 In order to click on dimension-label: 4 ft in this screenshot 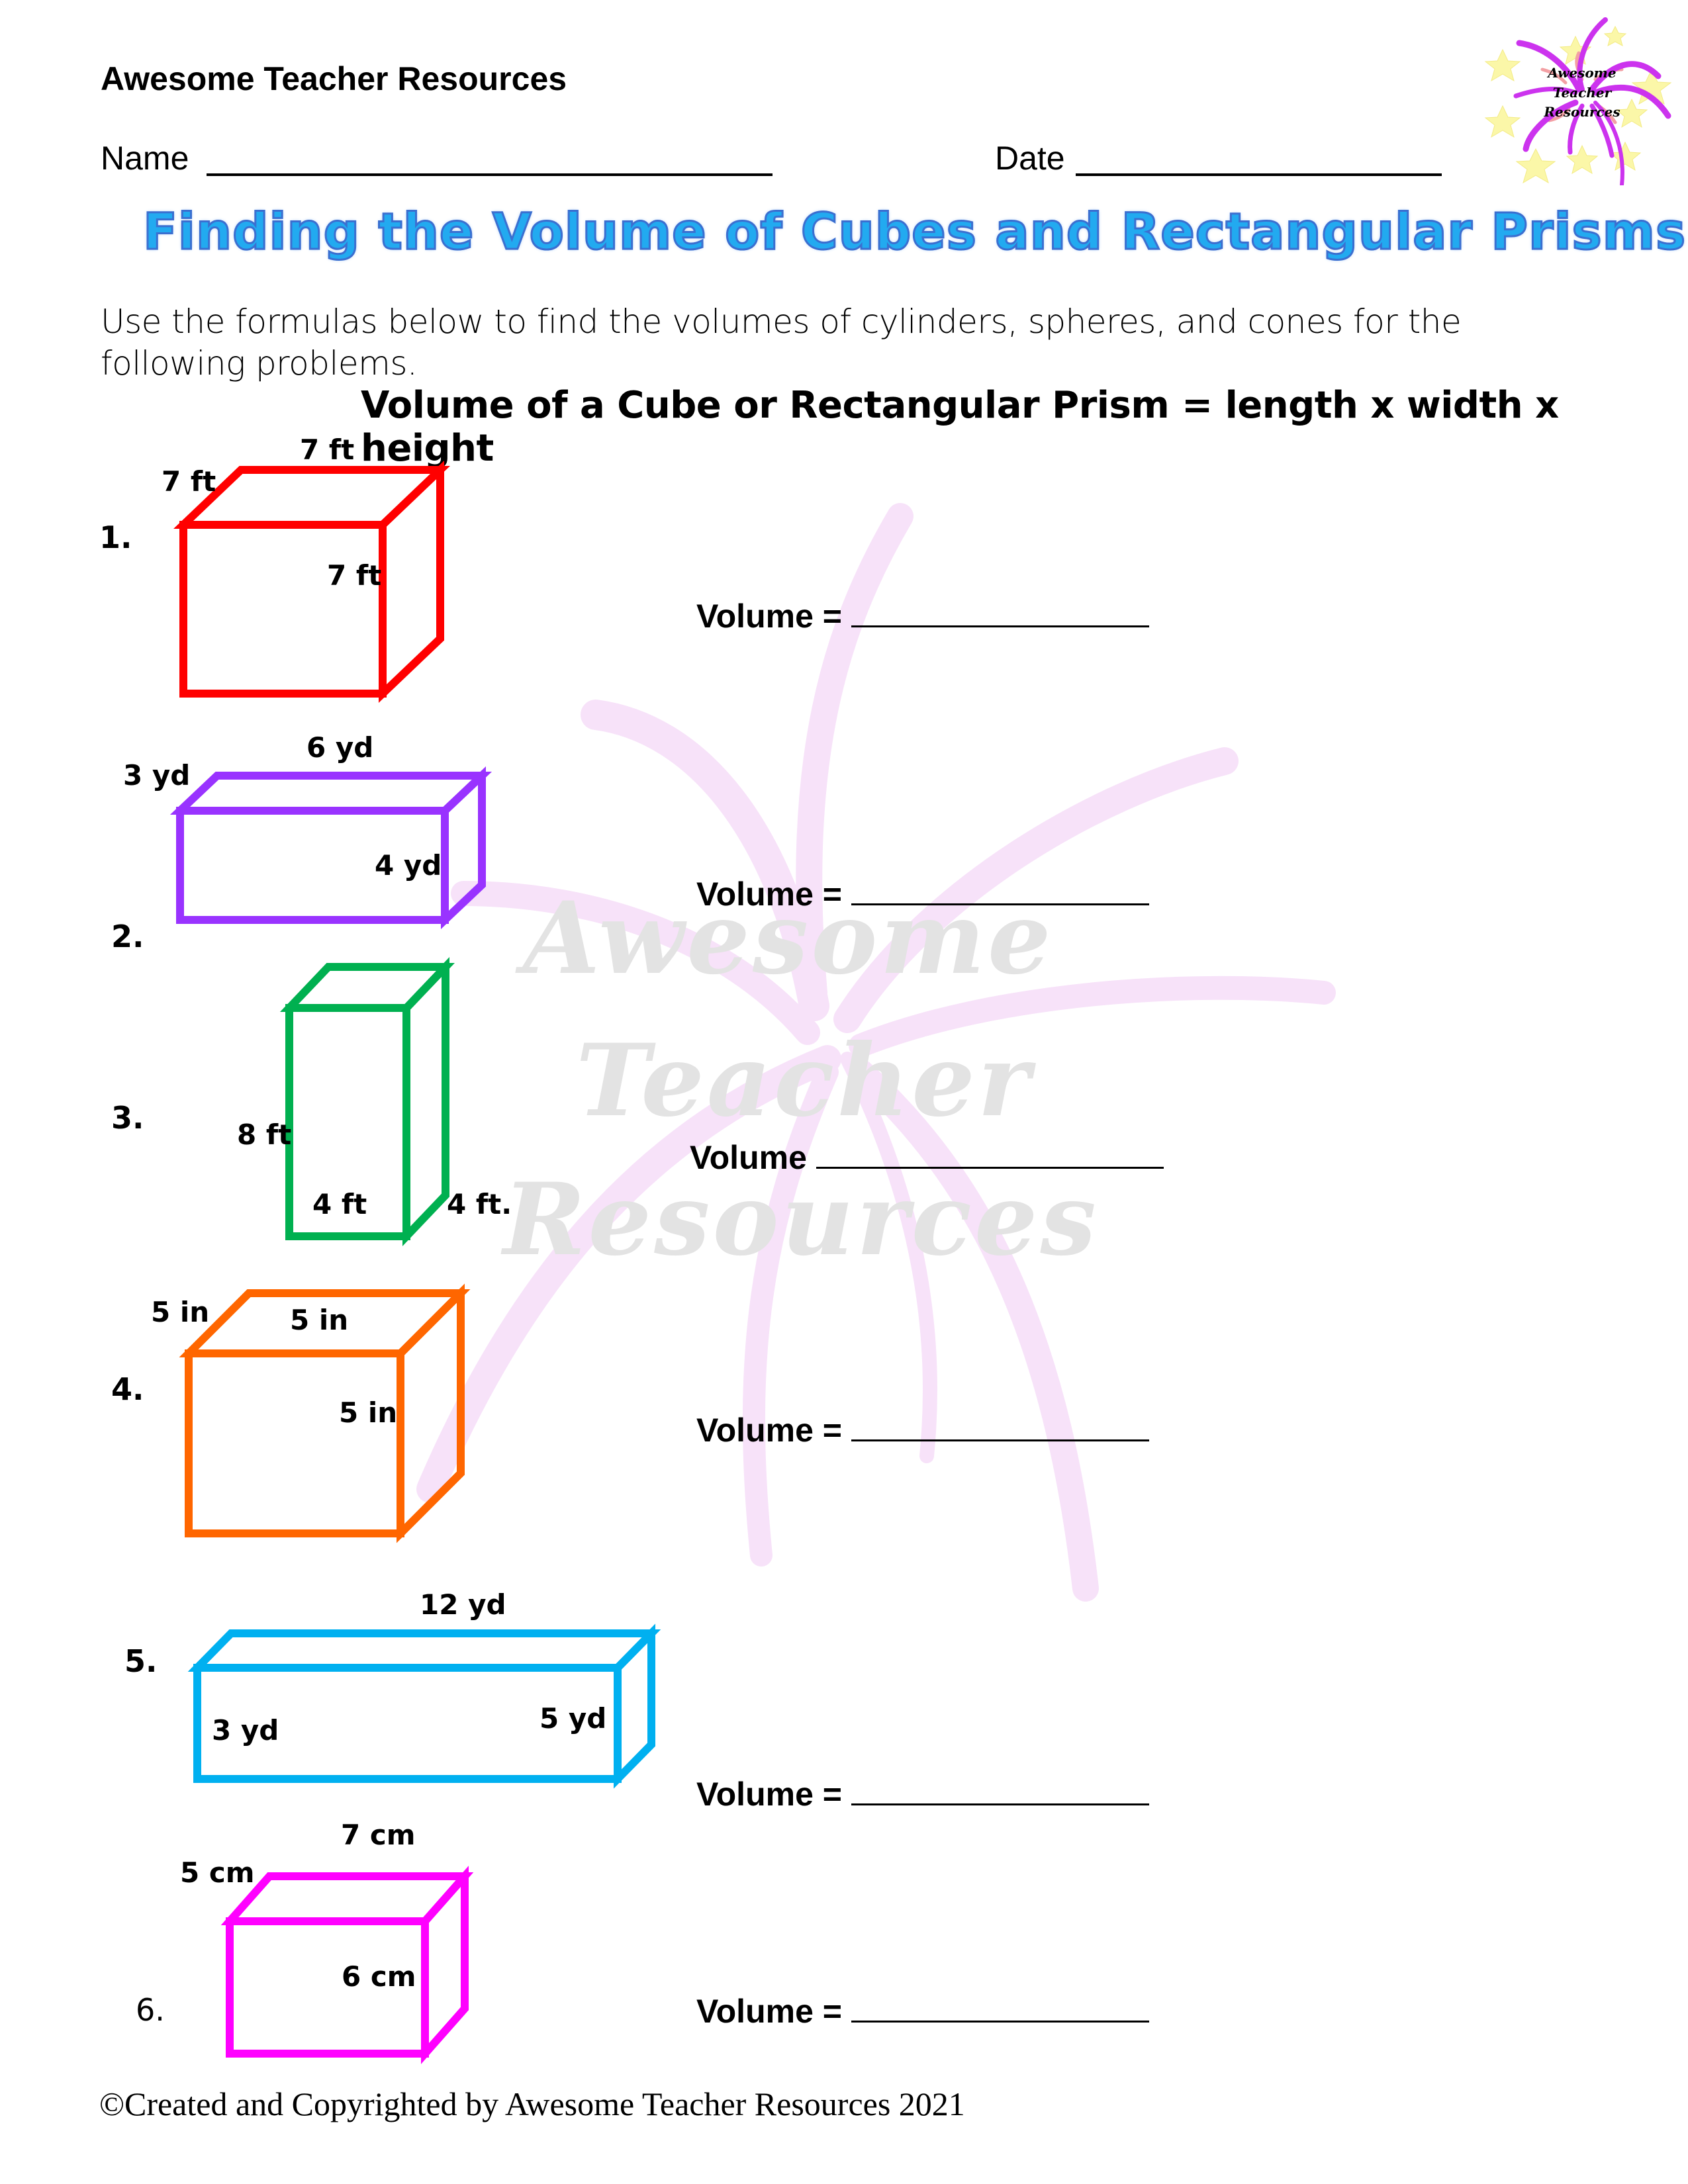, I will do `click(339, 1204)`.